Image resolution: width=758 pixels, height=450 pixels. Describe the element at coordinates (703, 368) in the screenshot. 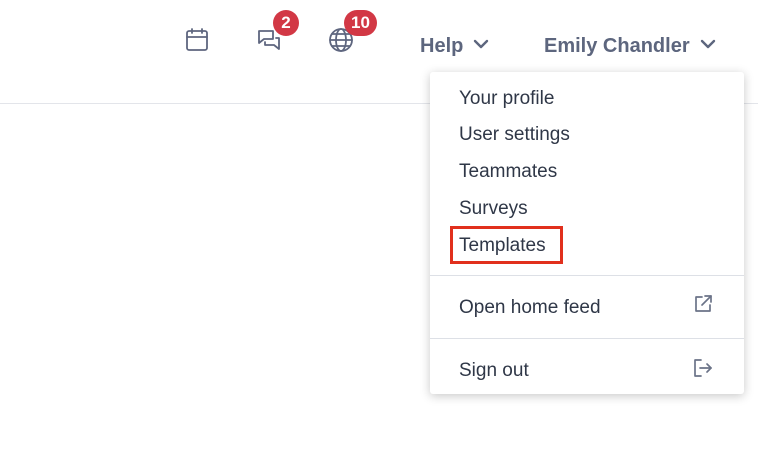

I see `sign-out-icon` at that location.